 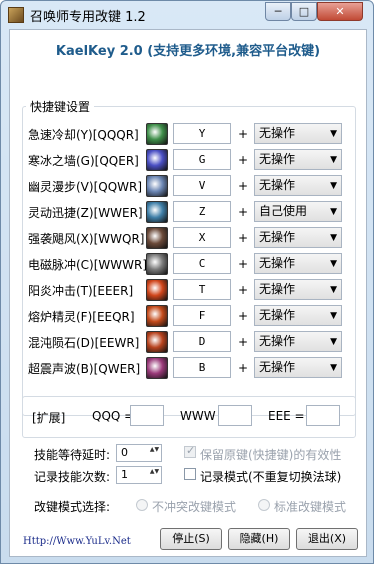 What do you see at coordinates (124, 474) in the screenshot?
I see `count-value: 1` at bounding box center [124, 474].